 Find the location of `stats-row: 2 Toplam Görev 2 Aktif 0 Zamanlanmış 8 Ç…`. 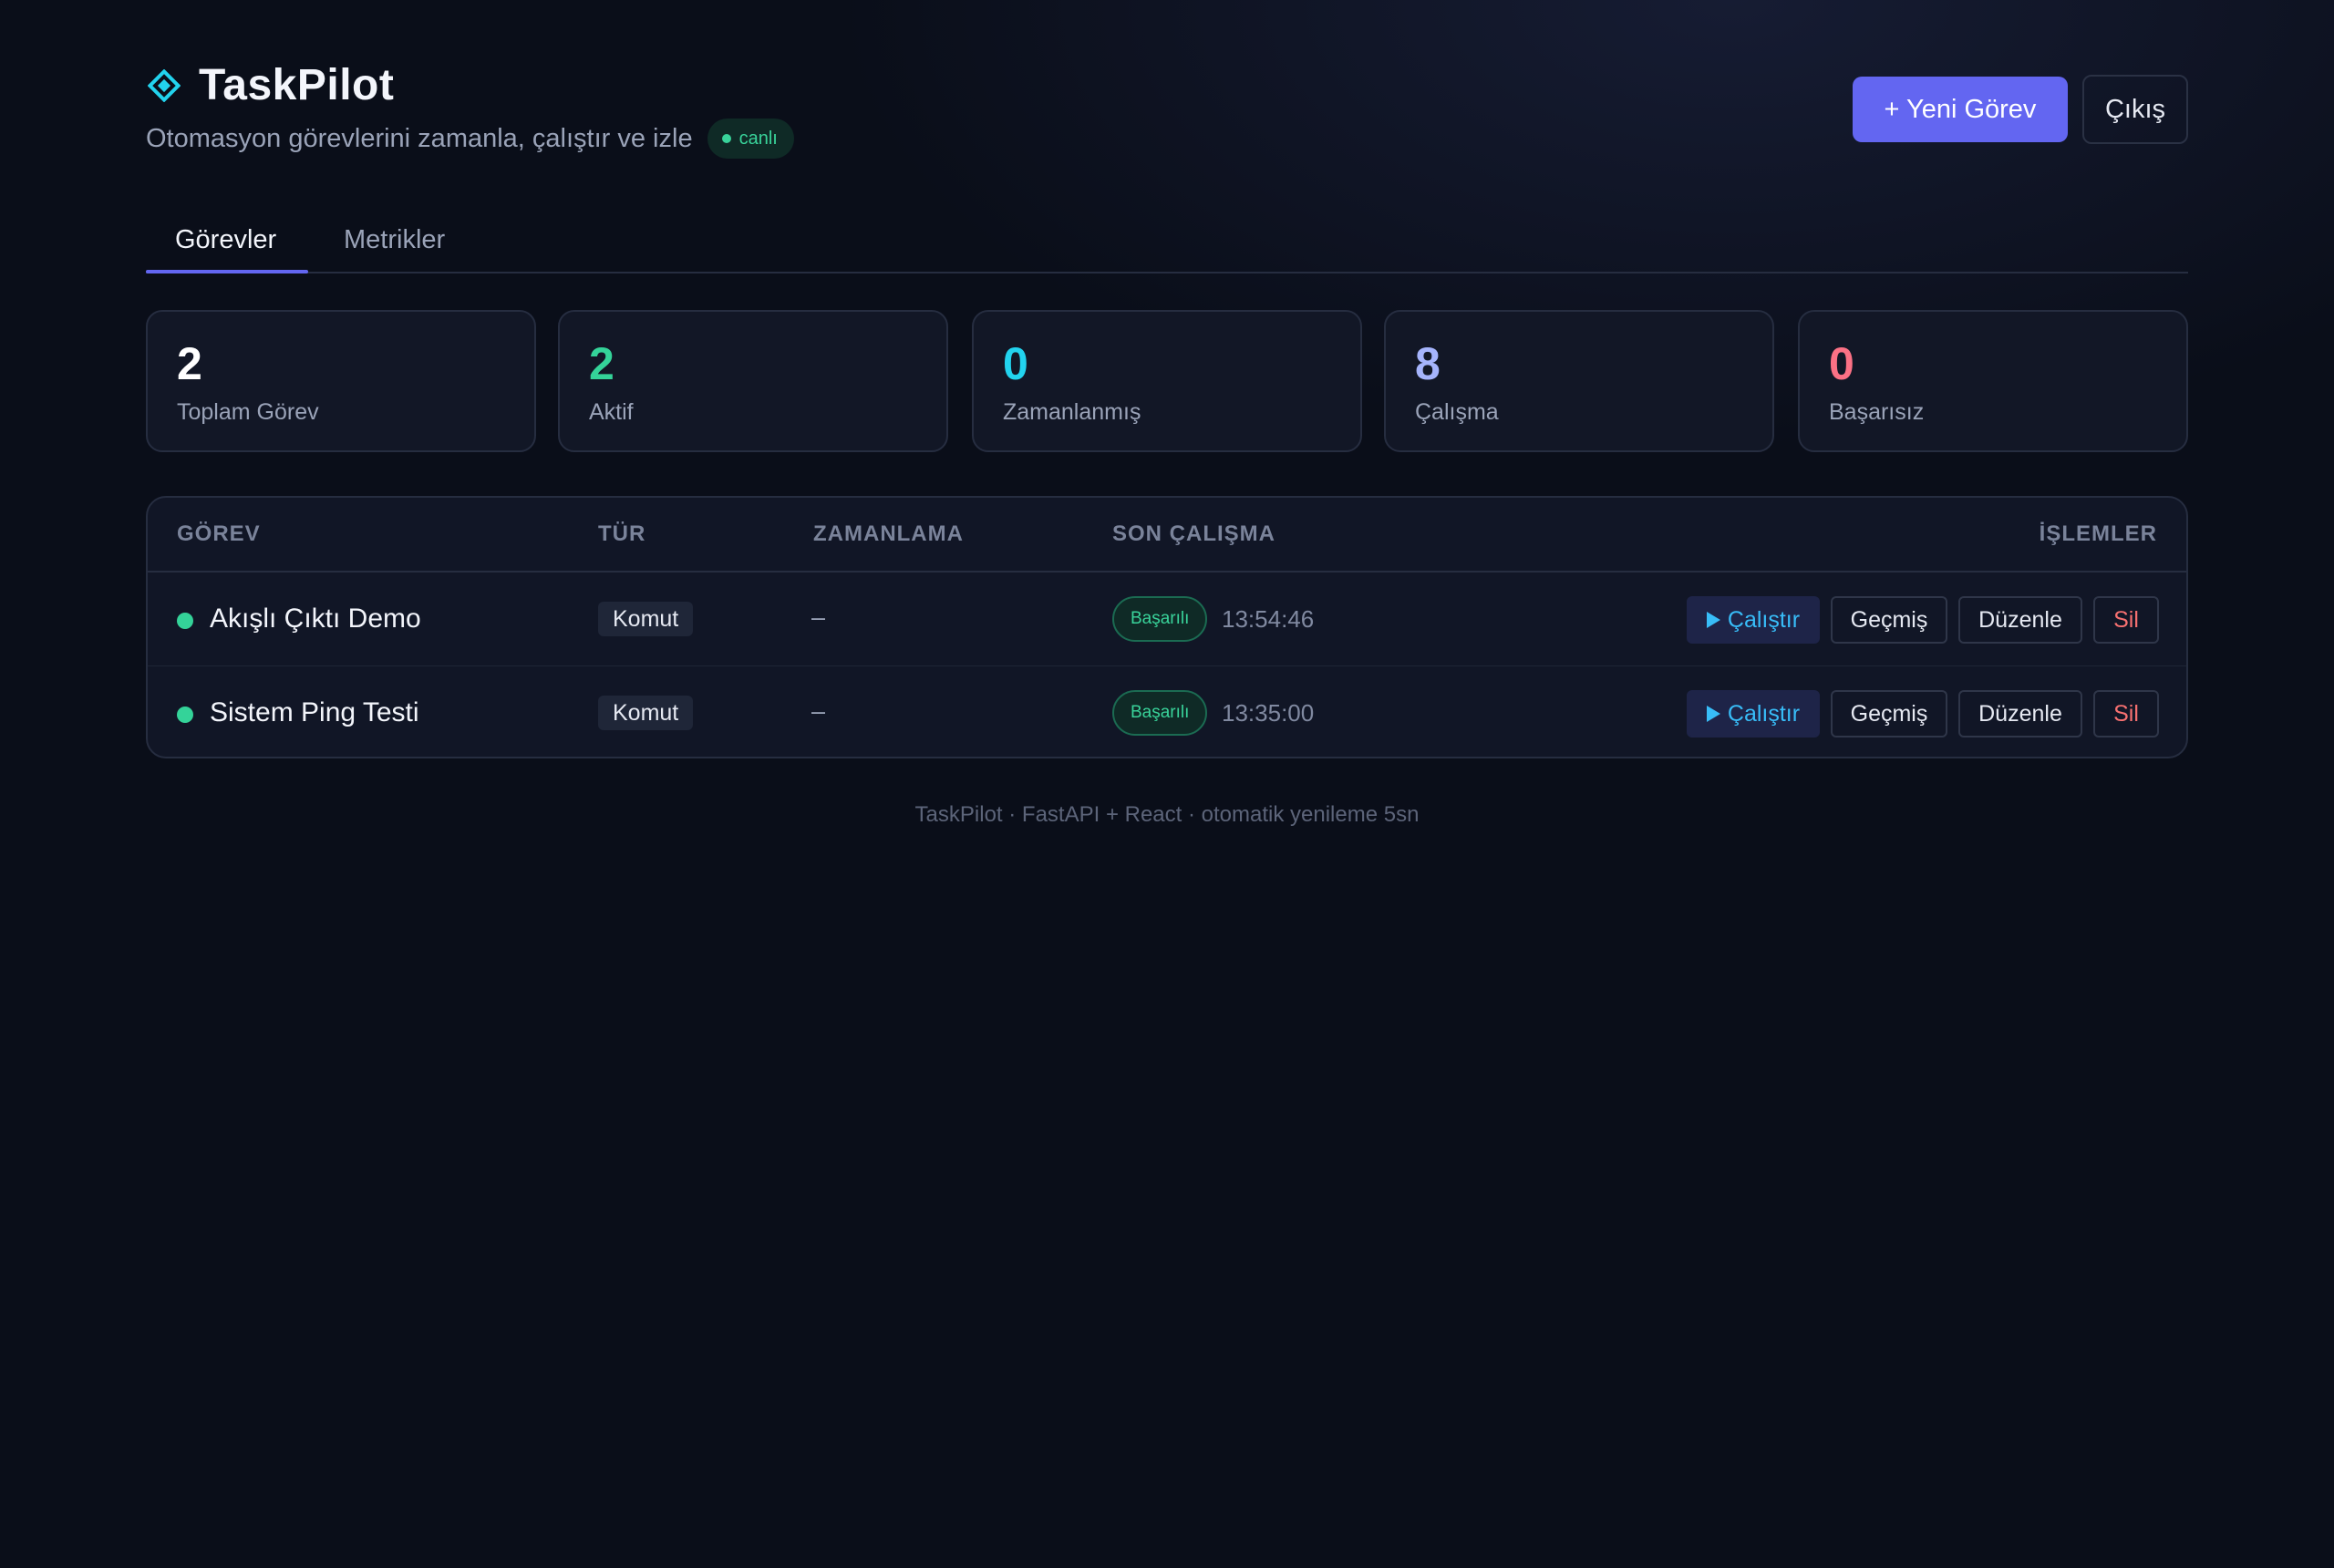

stats-row: 2 Toplam Görev 2 Aktif 0 Zamanlanmış 8 Ç… is located at coordinates (1167, 381).